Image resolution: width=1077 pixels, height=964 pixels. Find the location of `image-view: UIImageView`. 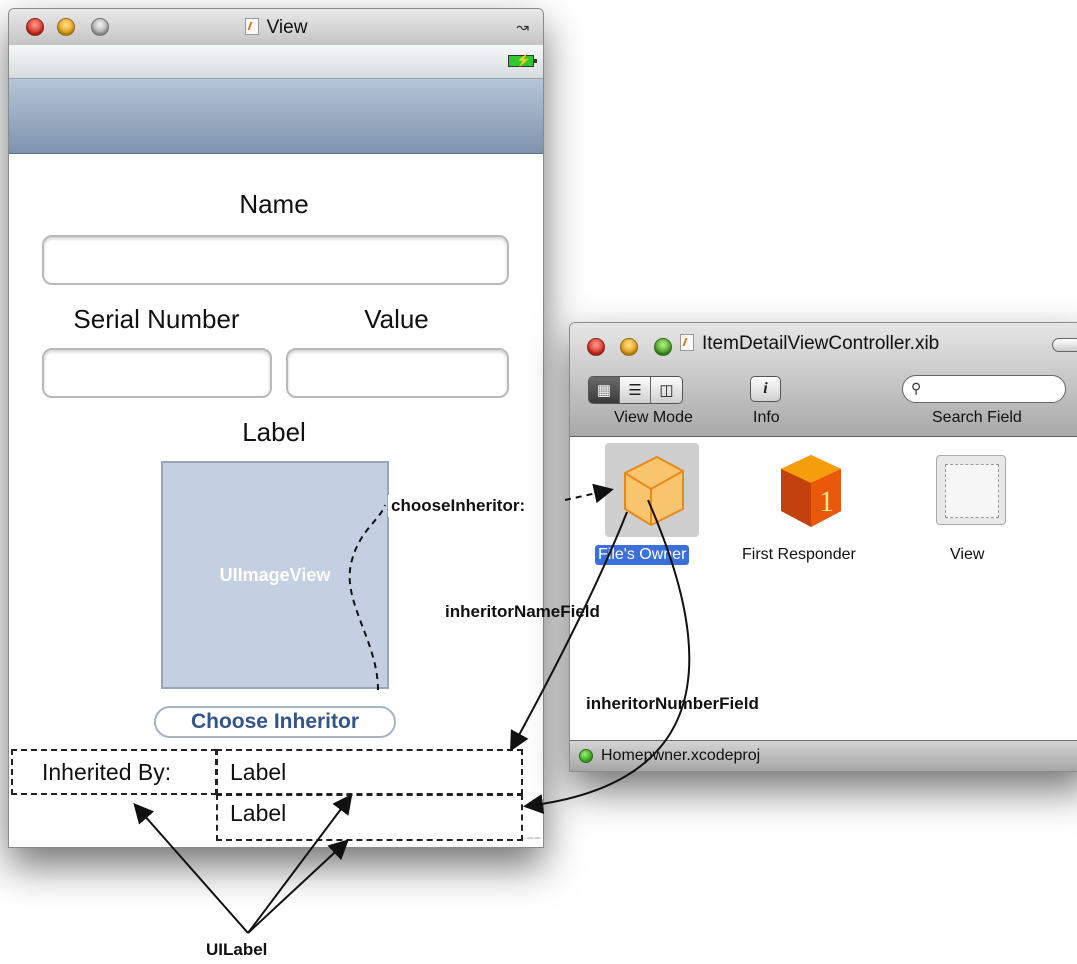

image-view: UIImageView is located at coordinates (275, 575).